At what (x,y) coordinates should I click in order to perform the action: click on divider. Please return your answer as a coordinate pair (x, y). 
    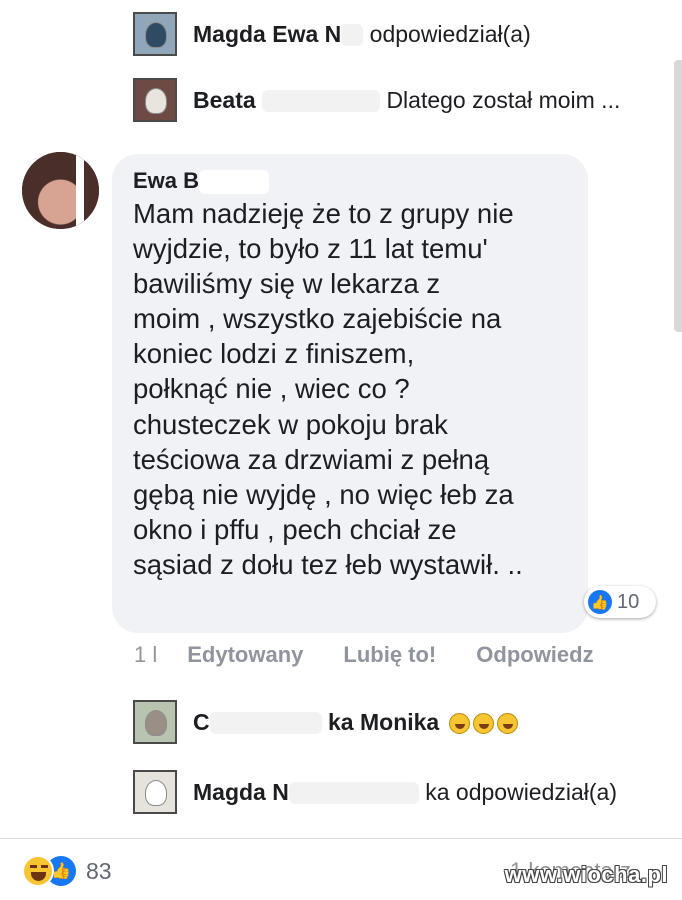
    Looking at the image, I should click on (341, 838).